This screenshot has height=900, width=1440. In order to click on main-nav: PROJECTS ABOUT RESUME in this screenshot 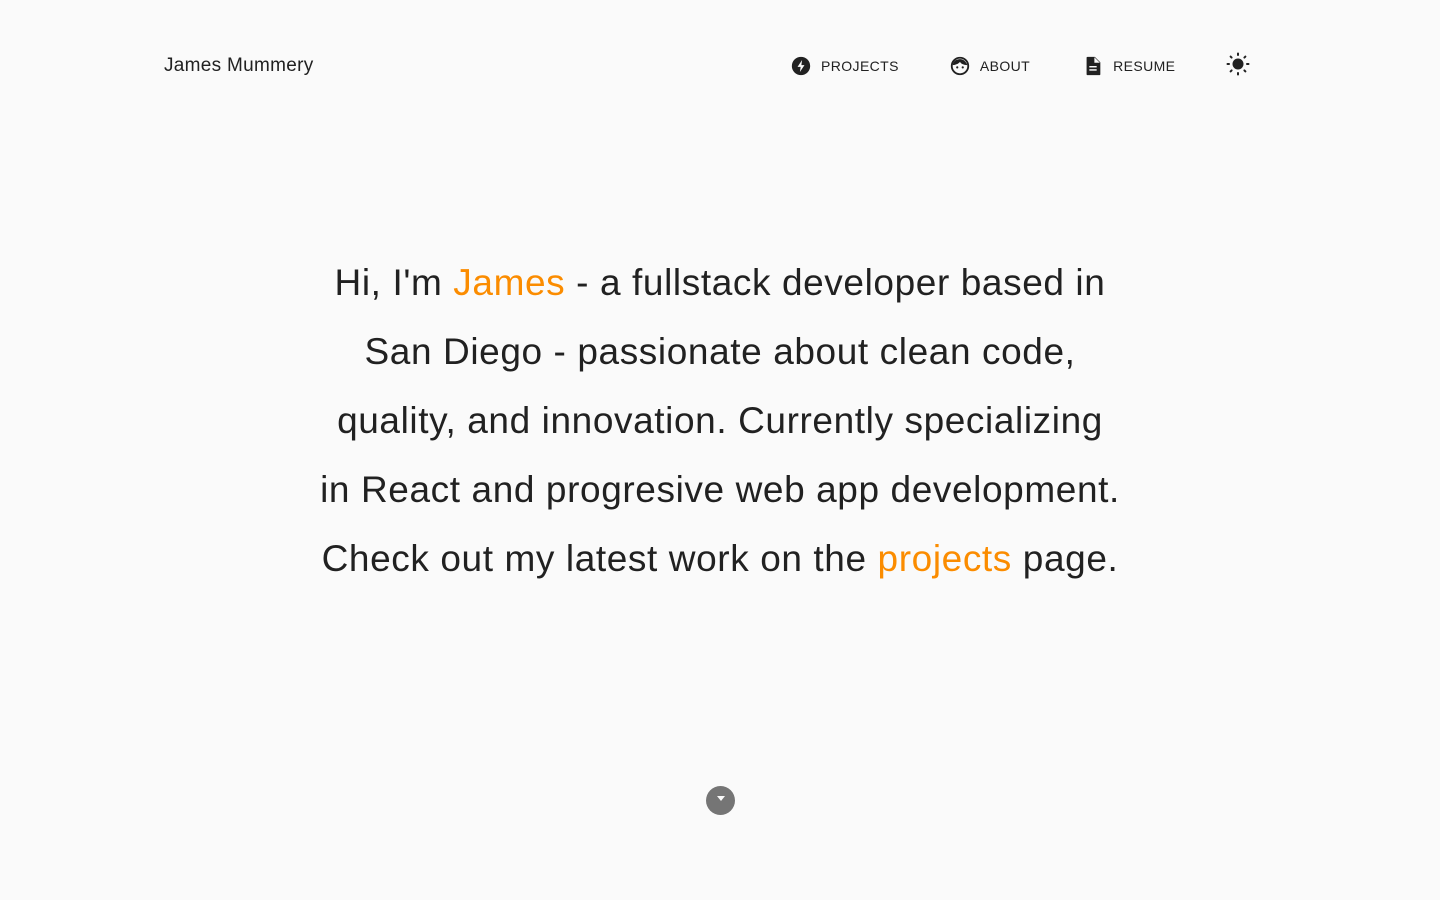, I will do `click(982, 66)`.